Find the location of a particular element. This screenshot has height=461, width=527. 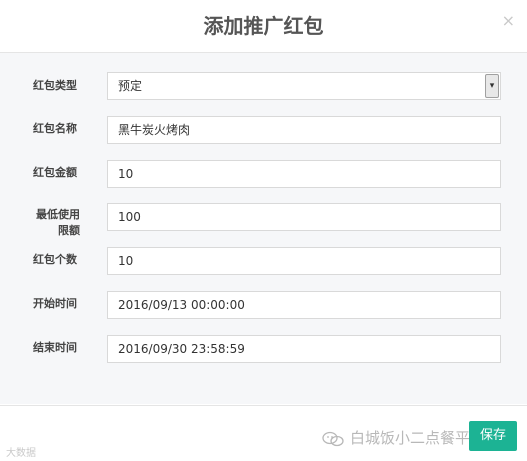

wechat-logo-icon is located at coordinates (333, 439).